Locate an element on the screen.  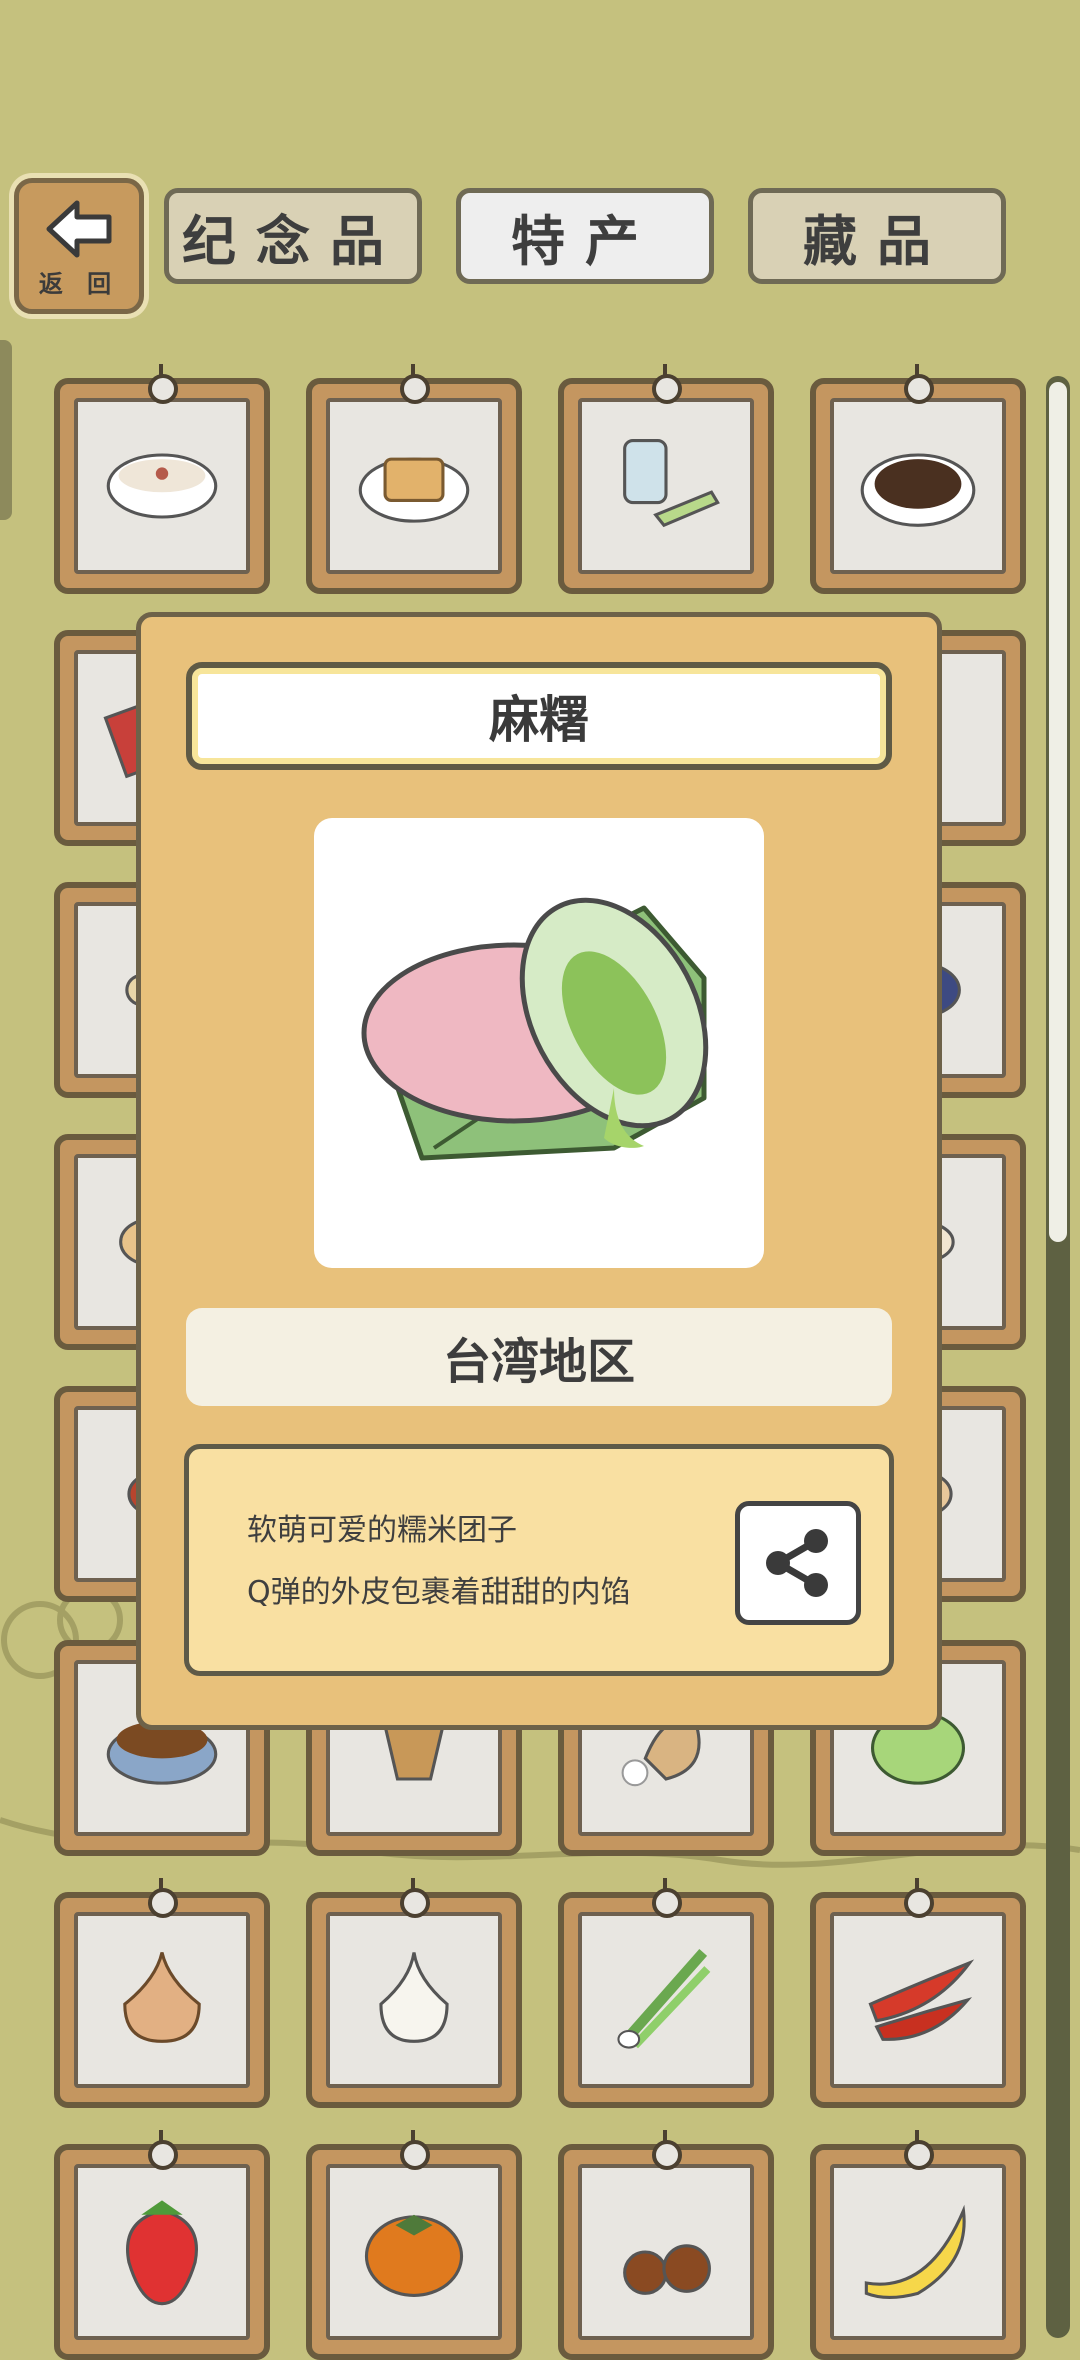
item-card-strawberry is located at coordinates (162, 2245).